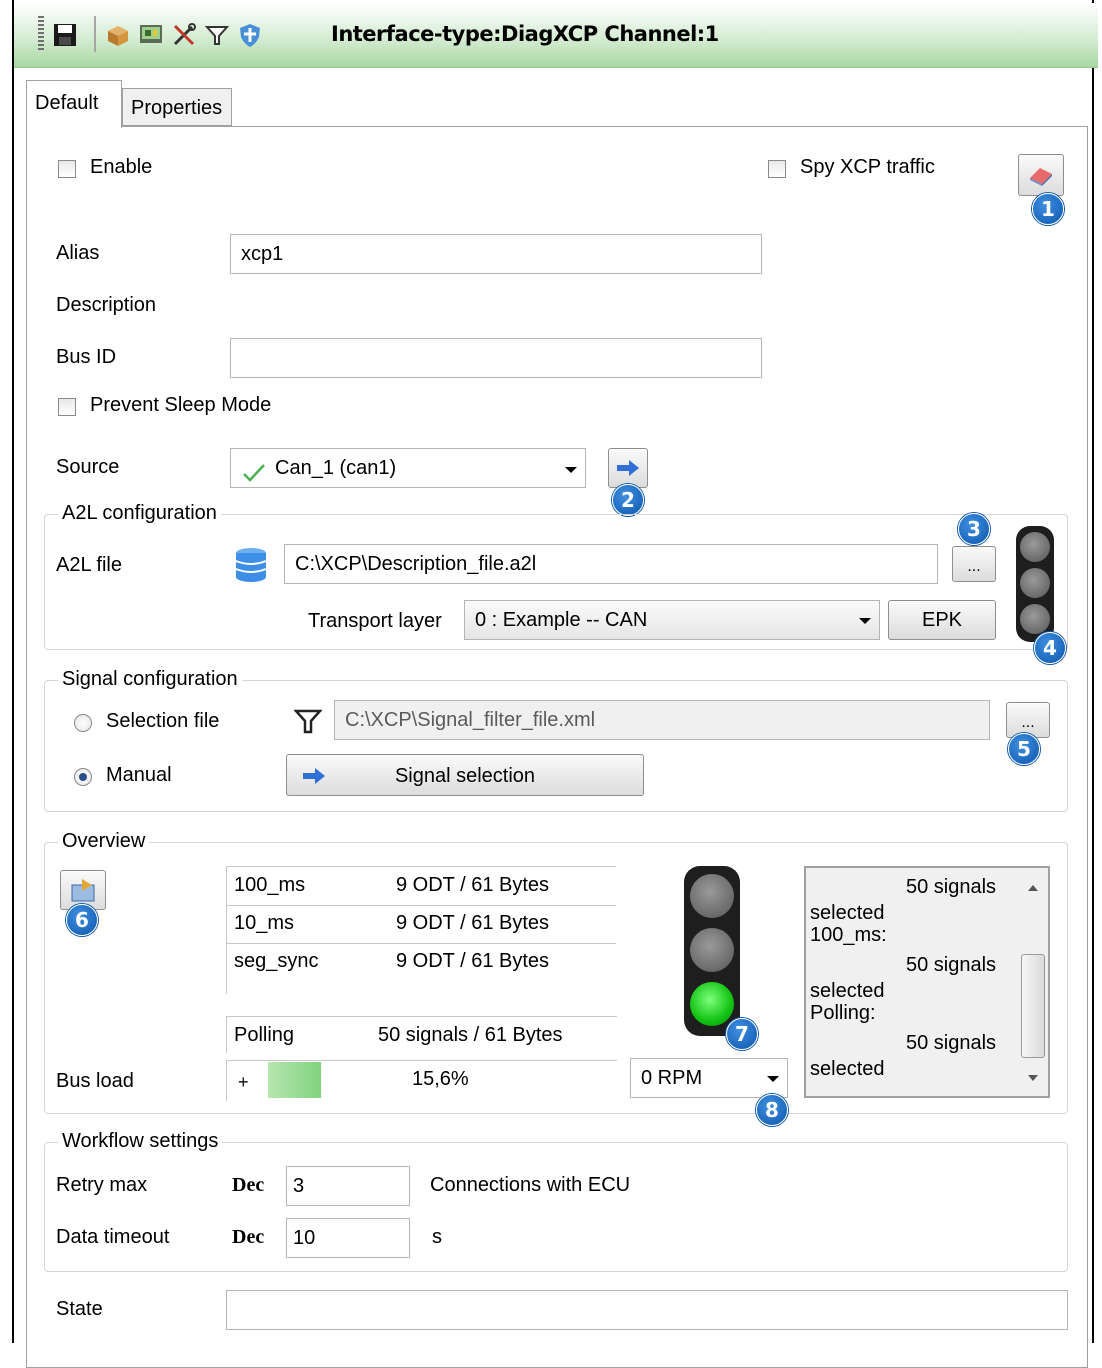  Describe the element at coordinates (951, 887) in the screenshot. I see `summary-line-1: 50 signals` at that location.